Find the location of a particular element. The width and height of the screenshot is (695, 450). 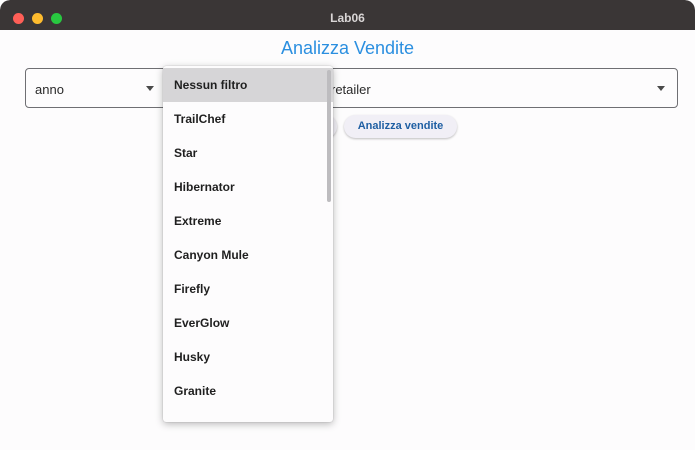

window-title: Lab06 is located at coordinates (347, 18).